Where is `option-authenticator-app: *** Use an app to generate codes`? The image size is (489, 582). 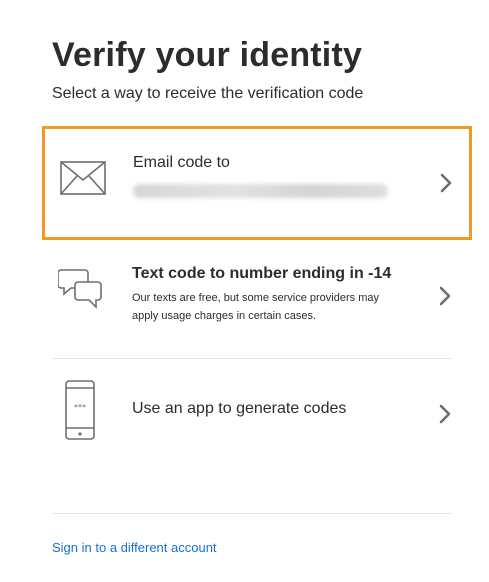 option-authenticator-app: *** Use an app to generate codes is located at coordinates (252, 411).